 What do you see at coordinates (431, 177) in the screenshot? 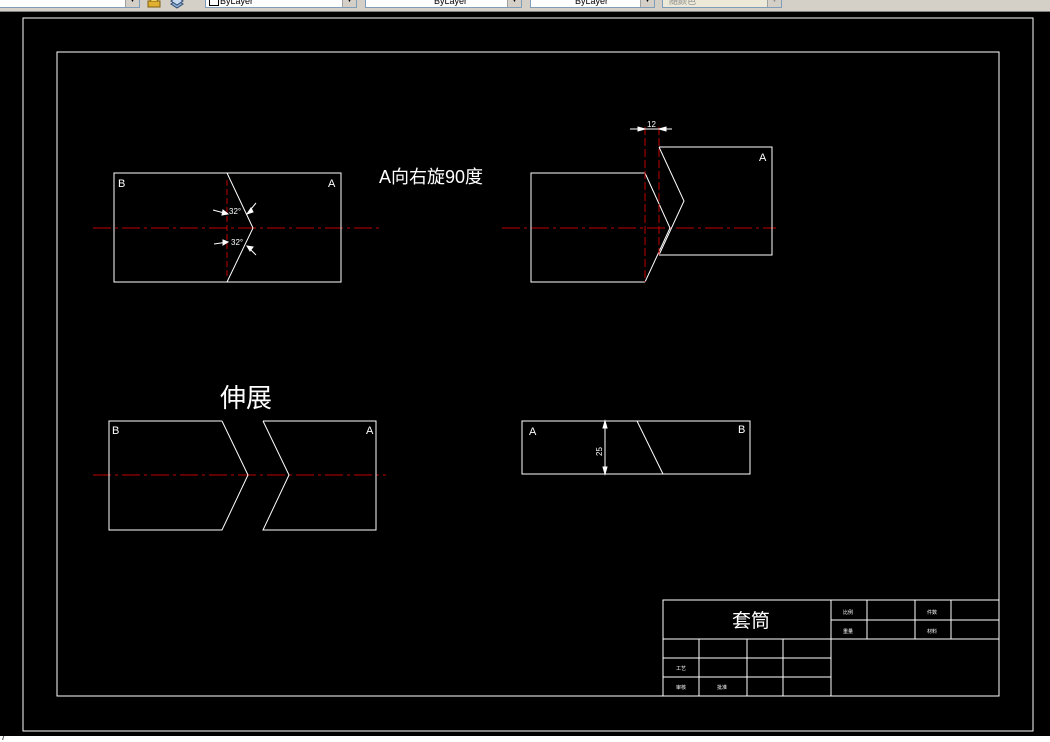
I see `rotation-note: A向右旋90度` at bounding box center [431, 177].